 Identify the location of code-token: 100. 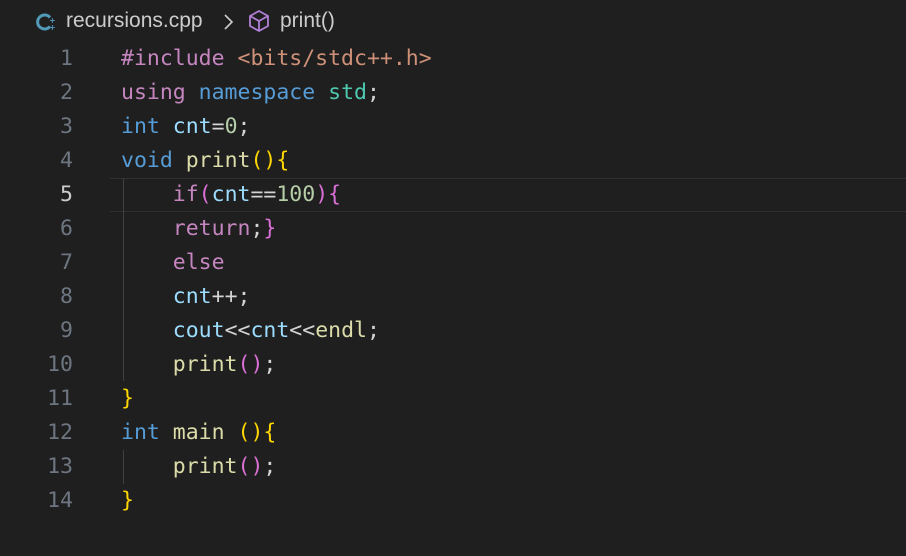
(296, 194).